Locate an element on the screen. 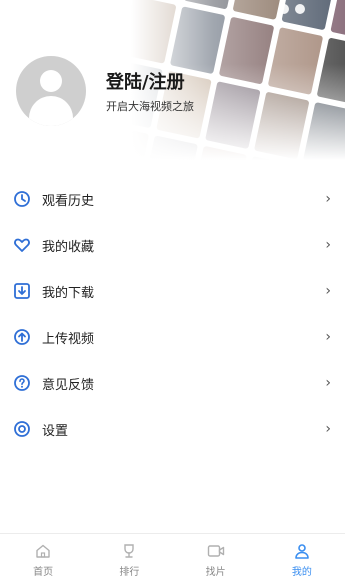 This screenshot has width=345, height=585. menu-item-settings: 设置 › is located at coordinates (172, 429).